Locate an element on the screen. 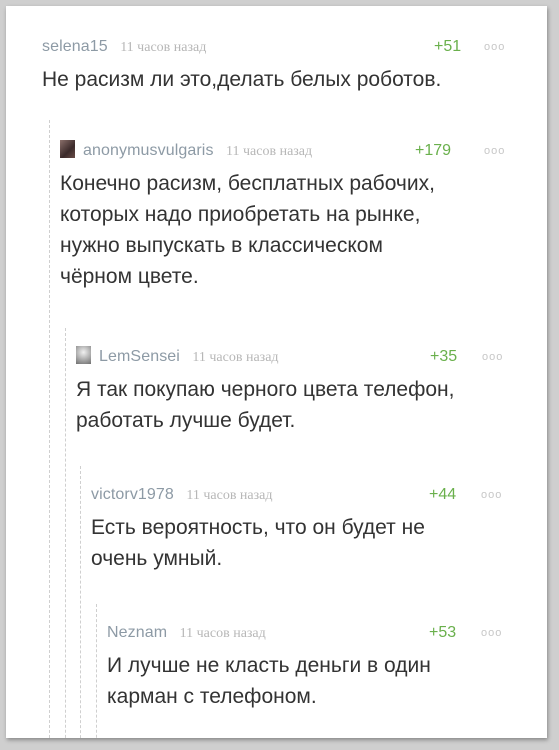 Image resolution: width=559 pixels, height=750 pixels. username-link: victorv1978 is located at coordinates (132, 494).